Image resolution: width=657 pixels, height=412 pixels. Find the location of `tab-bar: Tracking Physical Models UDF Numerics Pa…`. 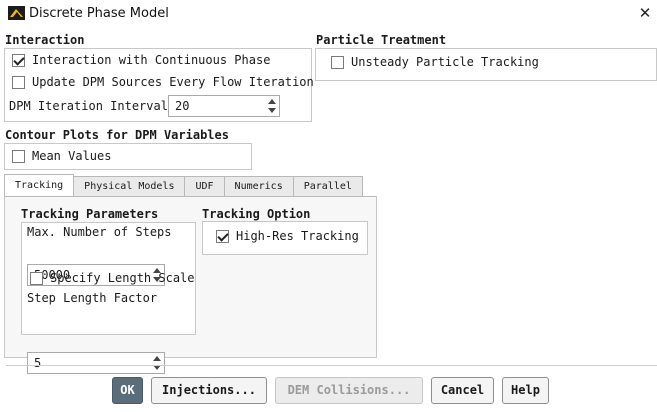

tab-bar: Tracking Physical Models UDF Numerics Pa… is located at coordinates (183, 185).